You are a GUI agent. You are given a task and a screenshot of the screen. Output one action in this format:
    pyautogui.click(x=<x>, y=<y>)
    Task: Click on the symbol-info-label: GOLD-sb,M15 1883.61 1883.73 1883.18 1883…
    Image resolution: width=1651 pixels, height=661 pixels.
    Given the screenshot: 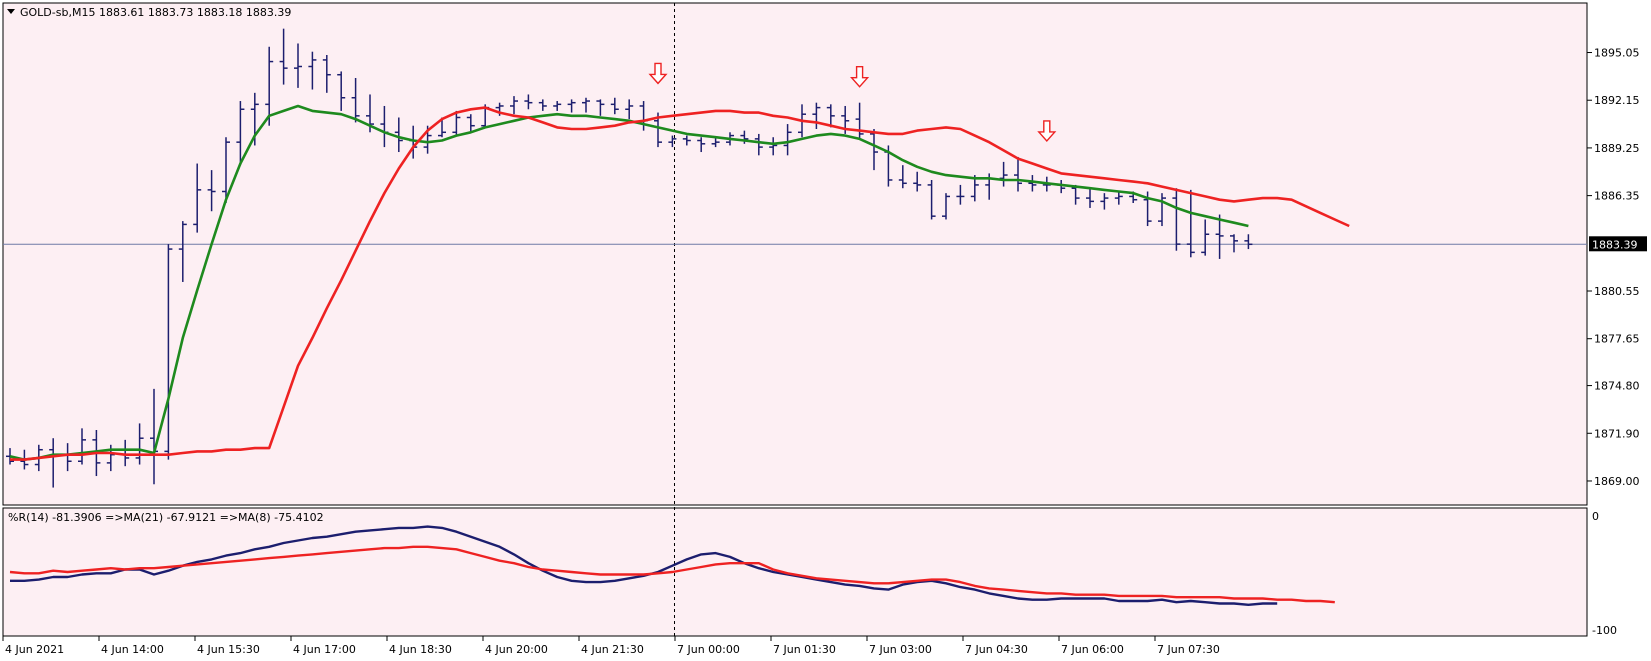 What is the action you would take?
    pyautogui.click(x=155, y=12)
    